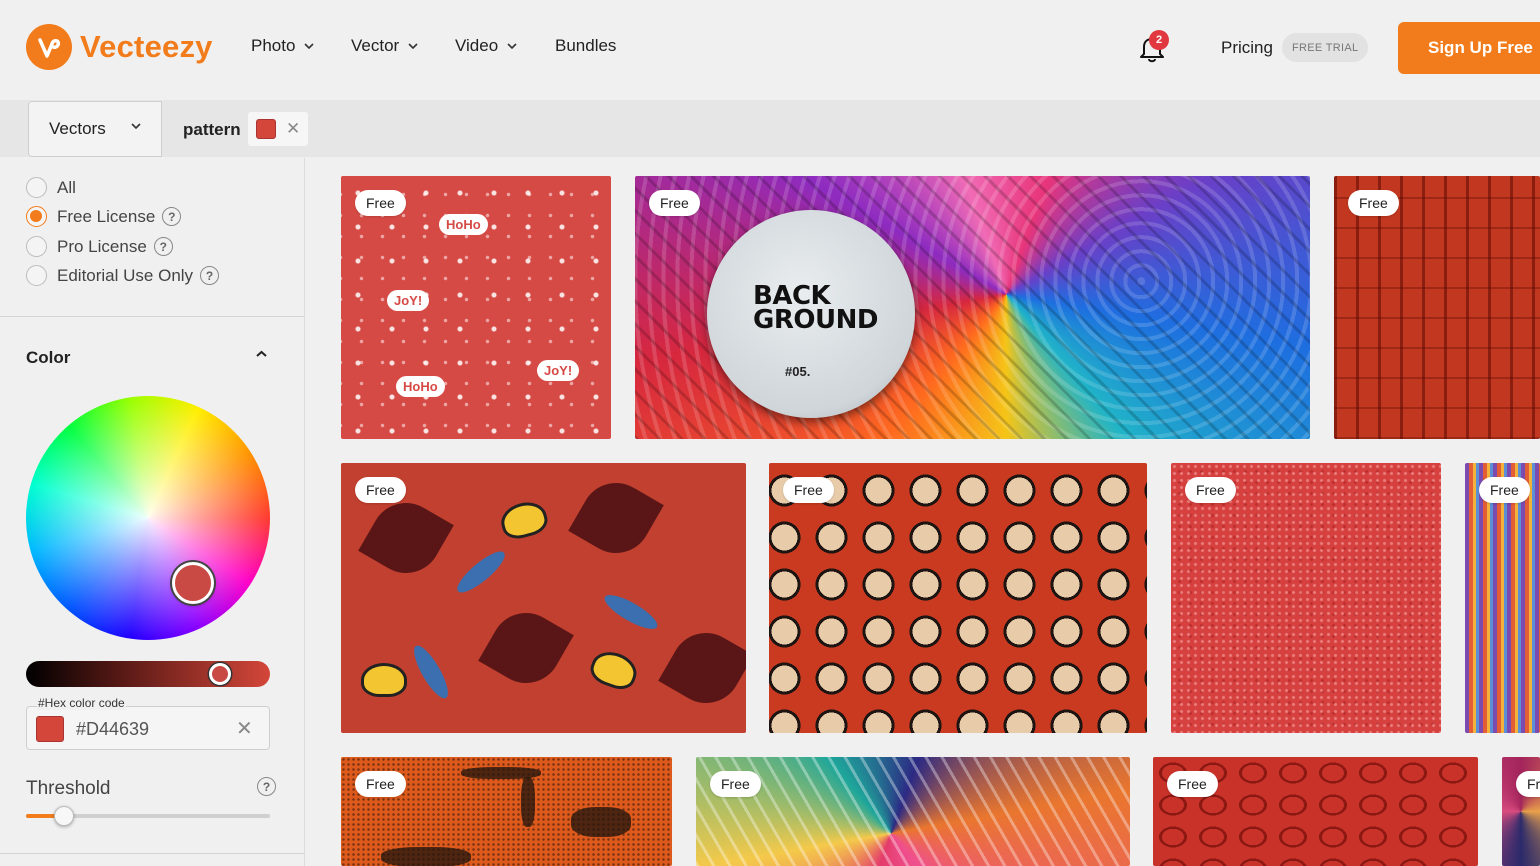 The image size is (1540, 866). I want to click on threshold-slider-thumb, so click(64, 816).